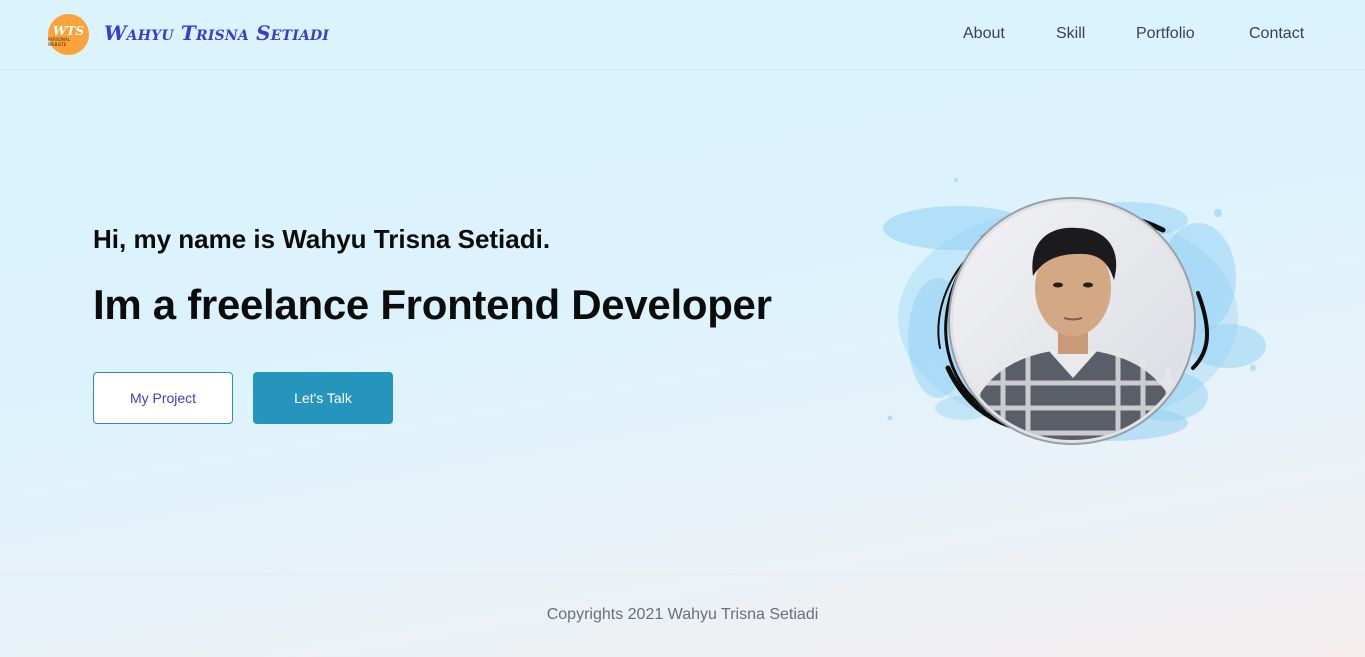 Image resolution: width=1365 pixels, height=657 pixels. What do you see at coordinates (1070, 34) in the screenshot?
I see `nav-link-skill: Skill` at bounding box center [1070, 34].